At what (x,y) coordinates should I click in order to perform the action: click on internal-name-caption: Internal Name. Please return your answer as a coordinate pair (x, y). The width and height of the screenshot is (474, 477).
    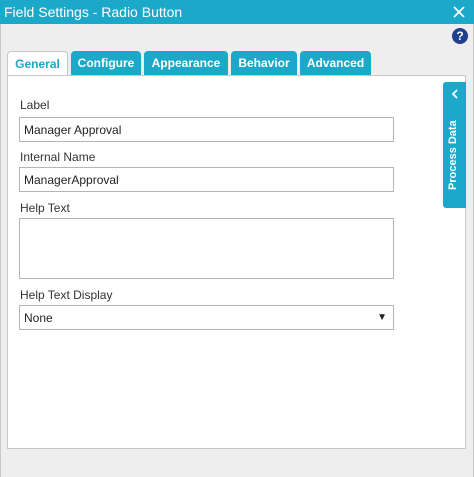
    Looking at the image, I should click on (58, 157).